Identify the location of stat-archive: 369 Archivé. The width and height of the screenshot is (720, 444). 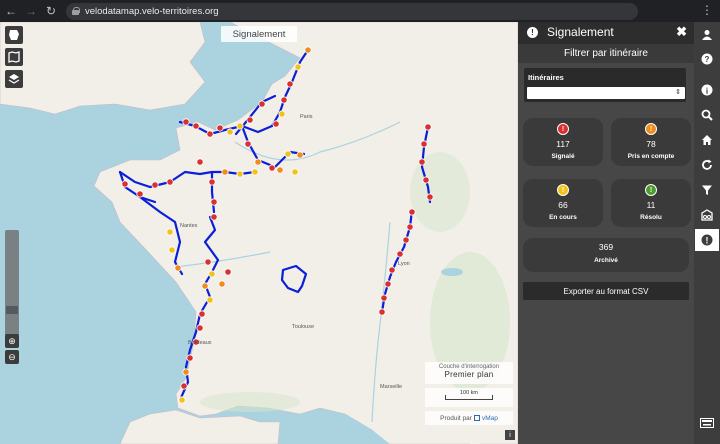
(606, 255).